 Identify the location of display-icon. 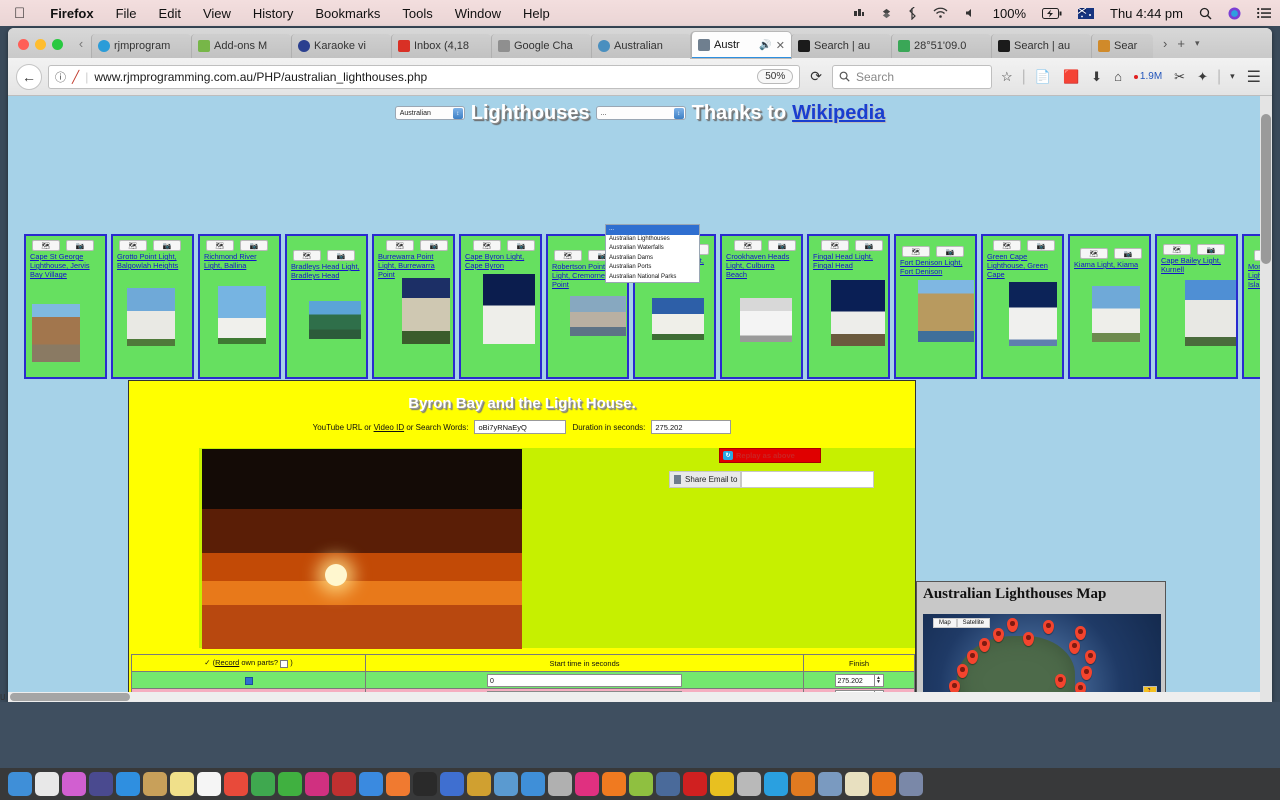
(668, 784).